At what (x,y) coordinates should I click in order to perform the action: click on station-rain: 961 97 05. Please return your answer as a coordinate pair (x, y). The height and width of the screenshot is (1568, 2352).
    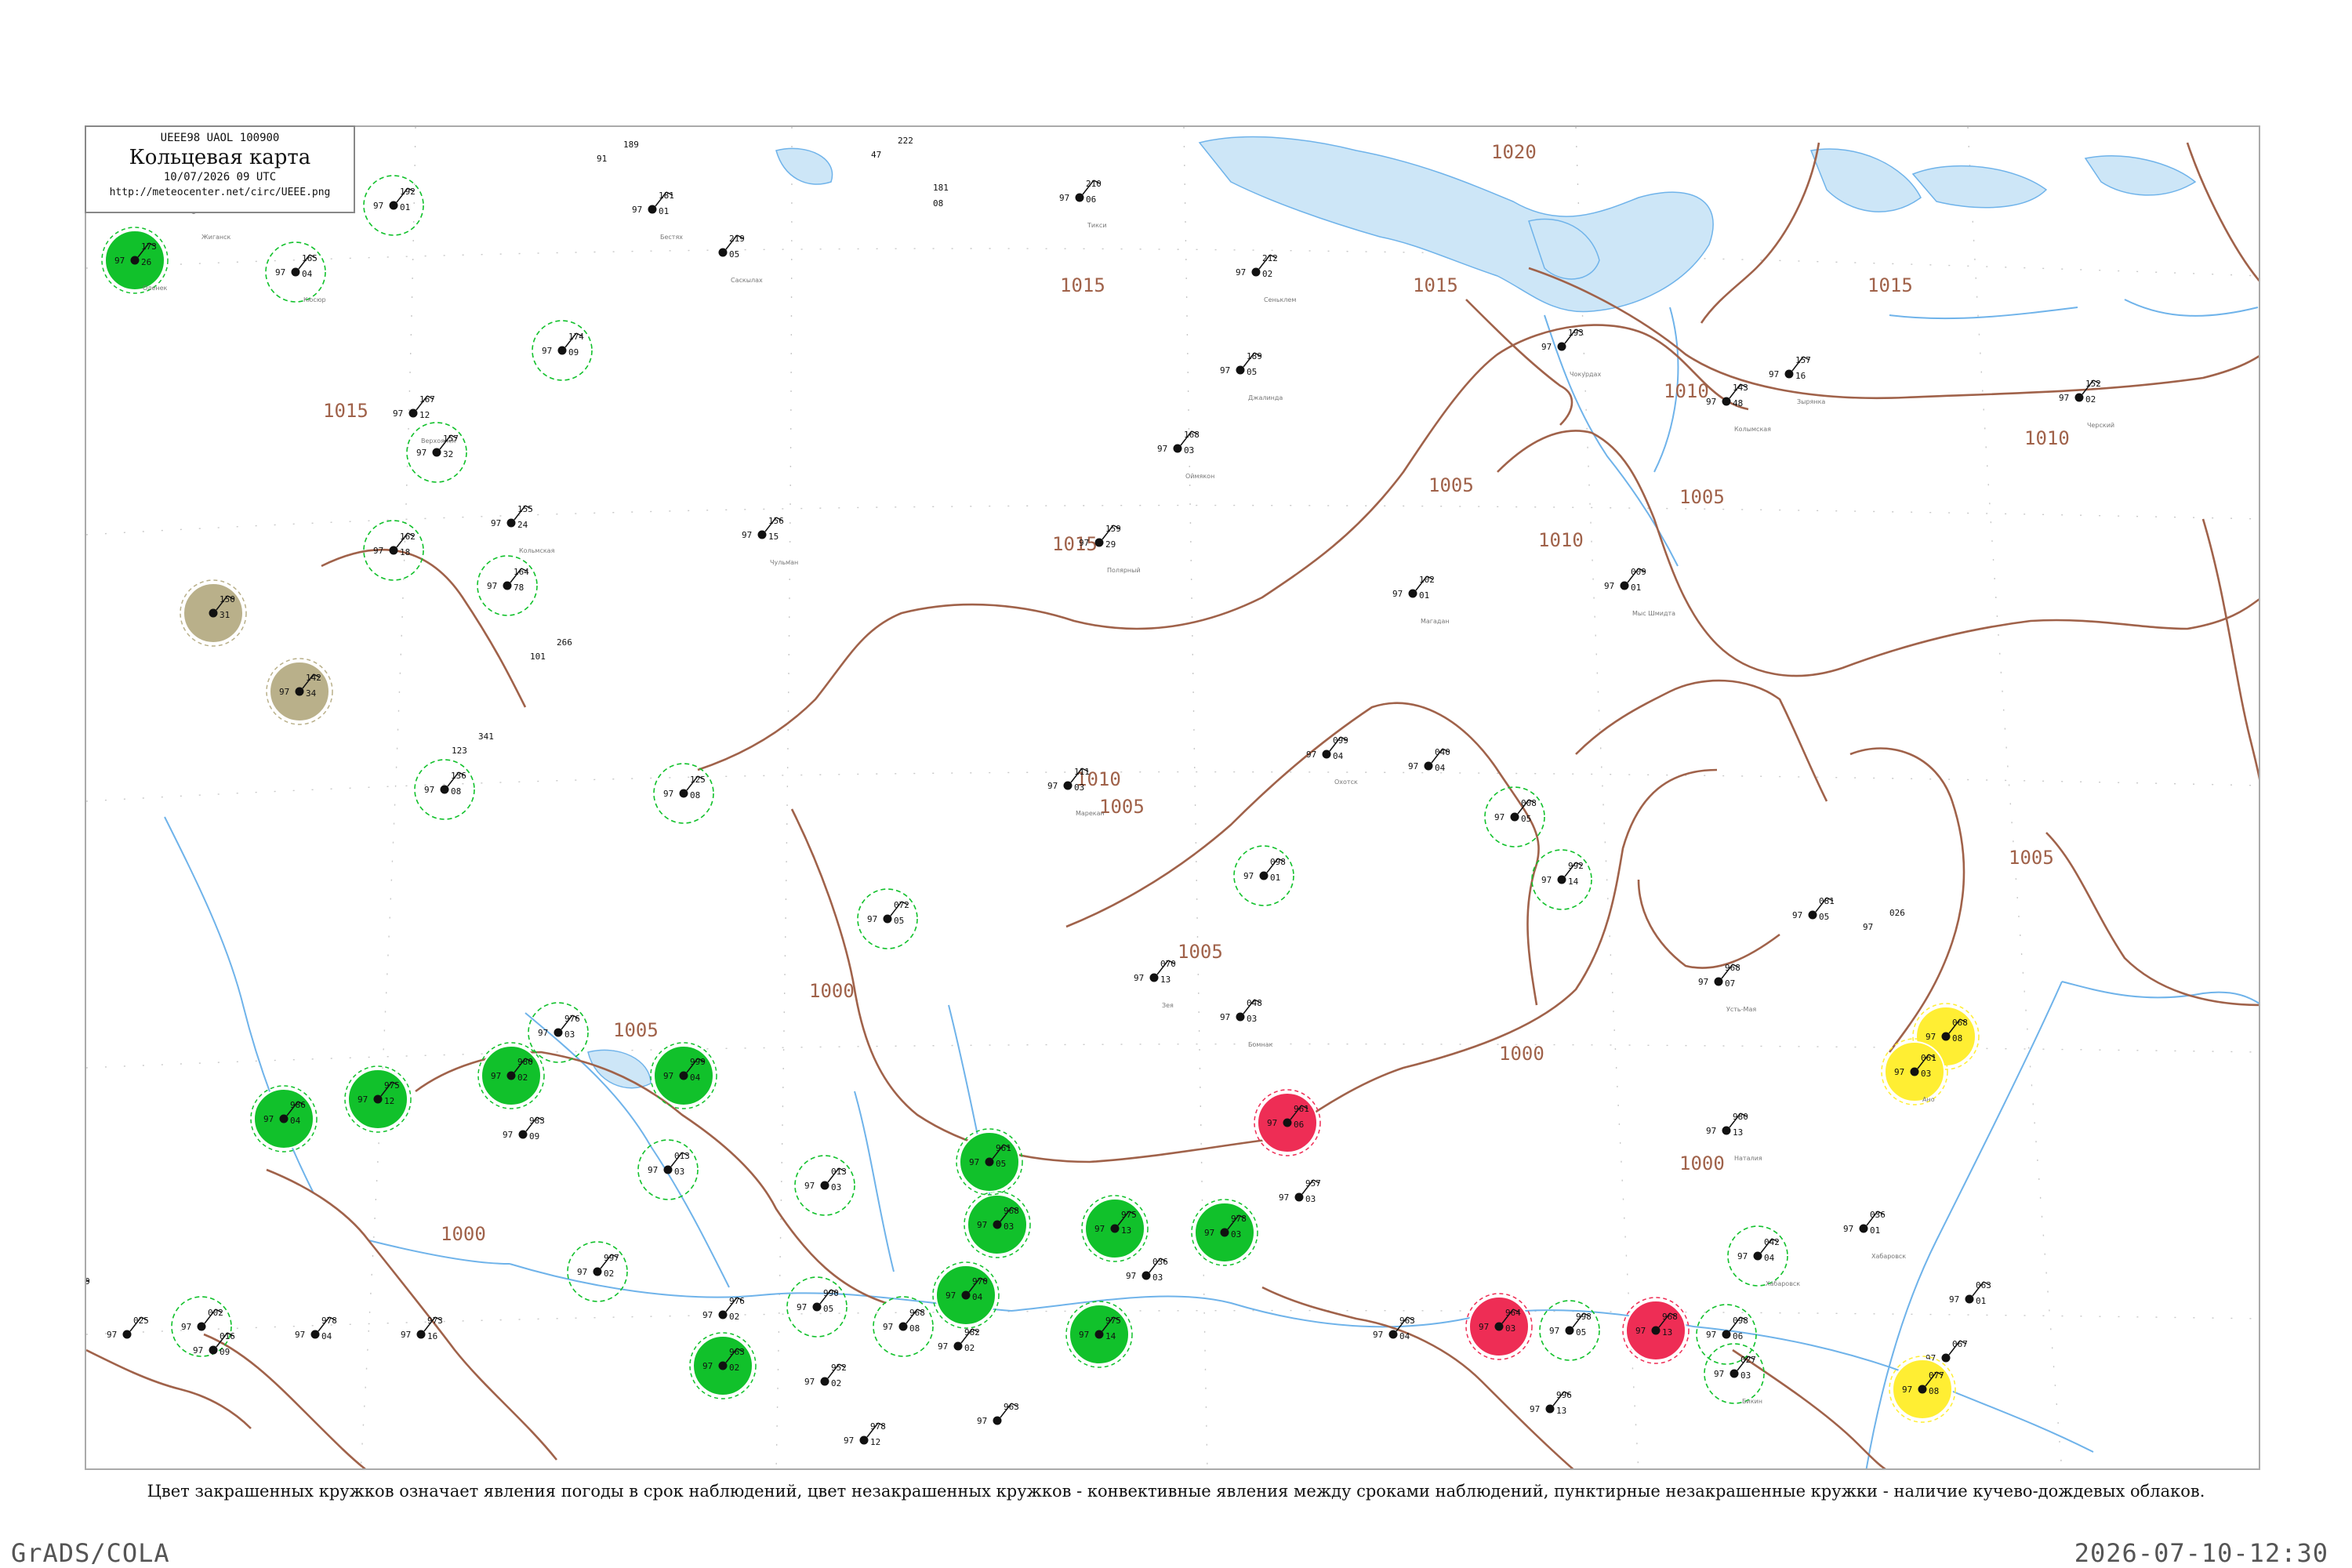
    Looking at the image, I should click on (989, 1162).